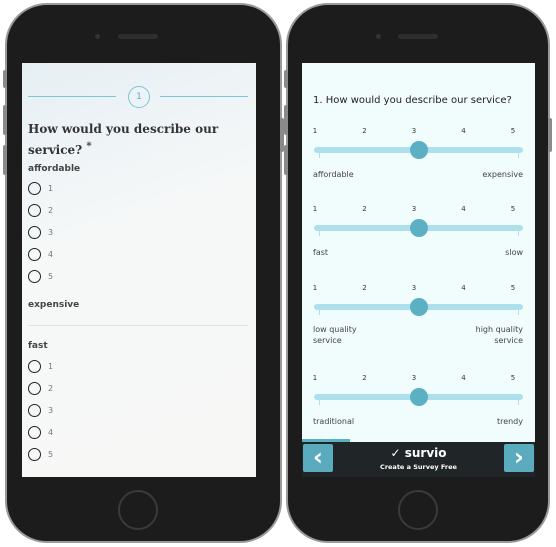 The image size is (556, 547). Describe the element at coordinates (425, 453) in the screenshot. I see `brand-name: survio` at that location.